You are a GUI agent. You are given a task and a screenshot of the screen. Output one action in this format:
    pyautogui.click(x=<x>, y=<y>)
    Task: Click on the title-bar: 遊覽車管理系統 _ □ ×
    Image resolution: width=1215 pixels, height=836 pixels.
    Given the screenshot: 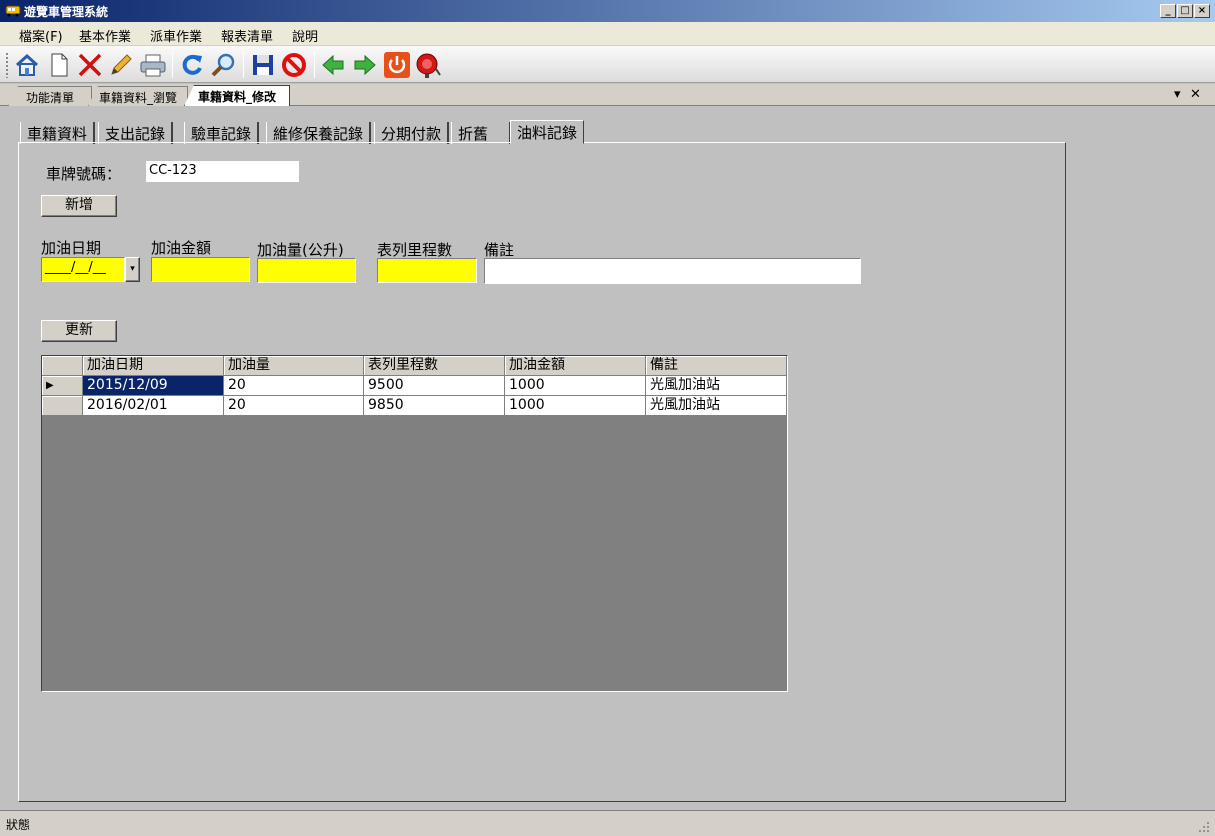 What is the action you would take?
    pyautogui.click(x=607, y=11)
    